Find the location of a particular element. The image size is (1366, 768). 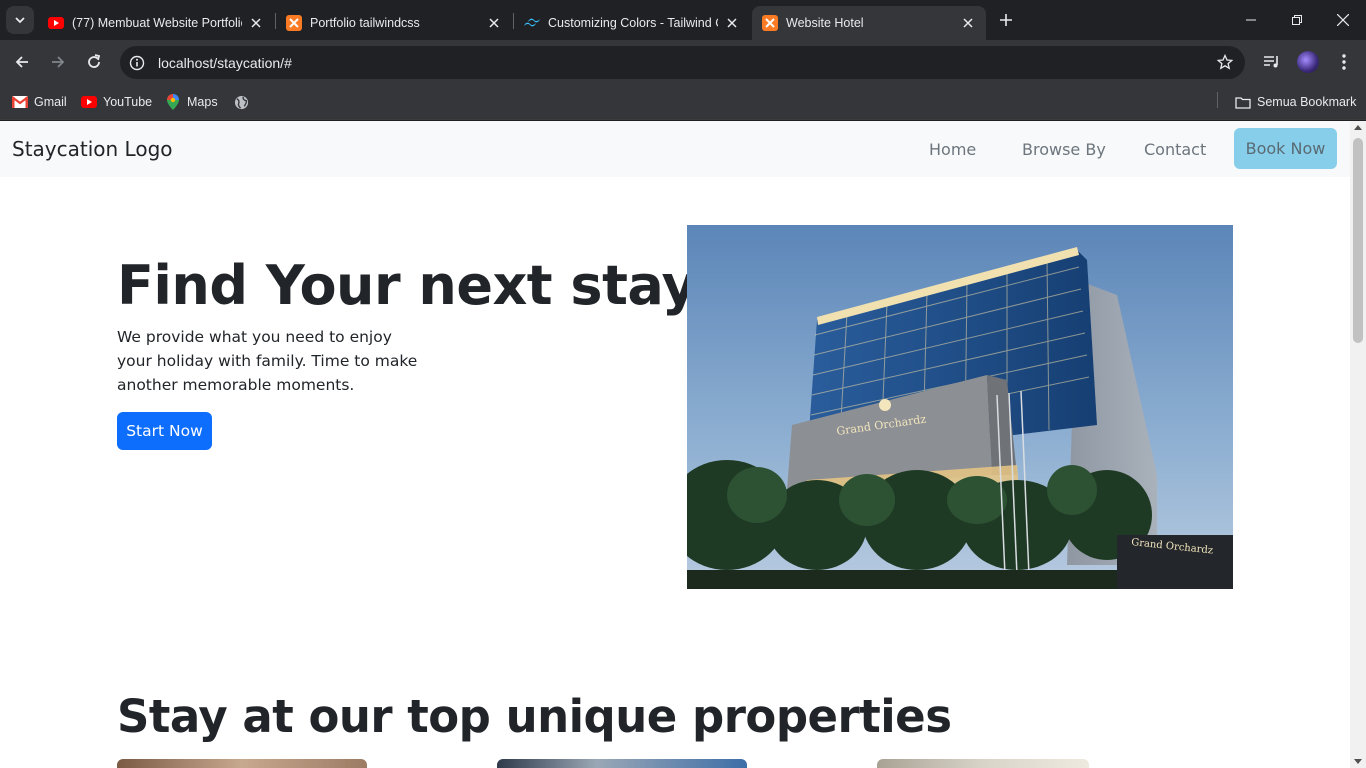

page-scrollbar is located at coordinates (1358, 444).